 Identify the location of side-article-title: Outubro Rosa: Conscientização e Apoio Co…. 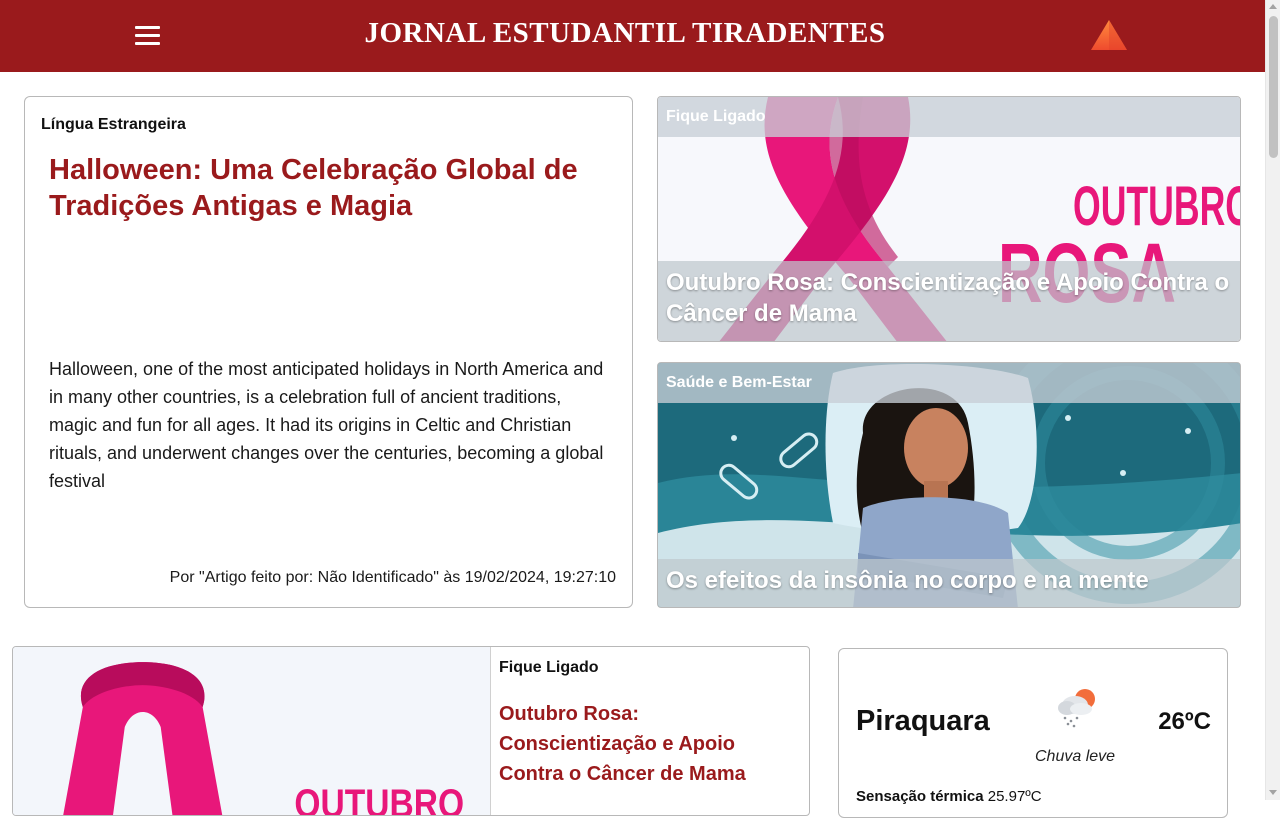
(949, 301).